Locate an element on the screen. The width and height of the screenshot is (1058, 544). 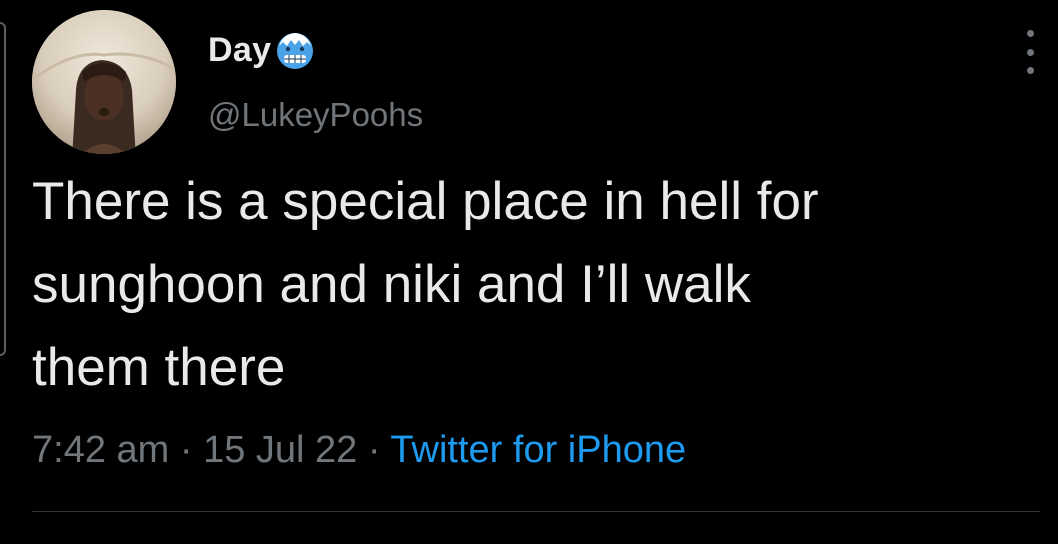
avatar is located at coordinates (104, 82).